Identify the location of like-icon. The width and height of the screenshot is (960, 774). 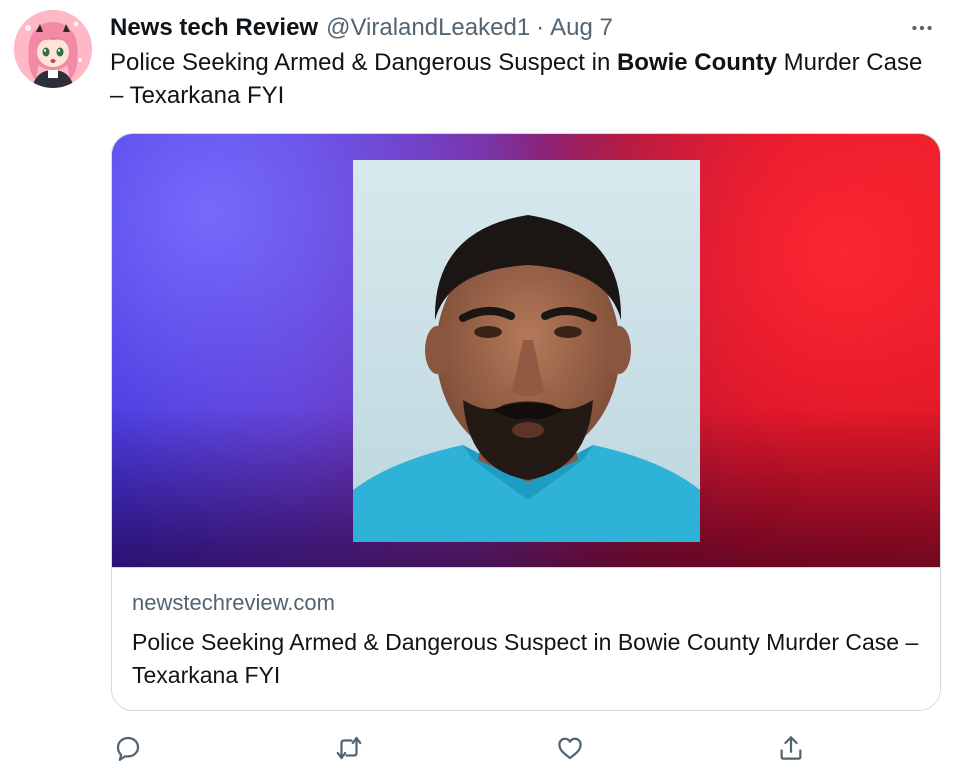
(570, 748).